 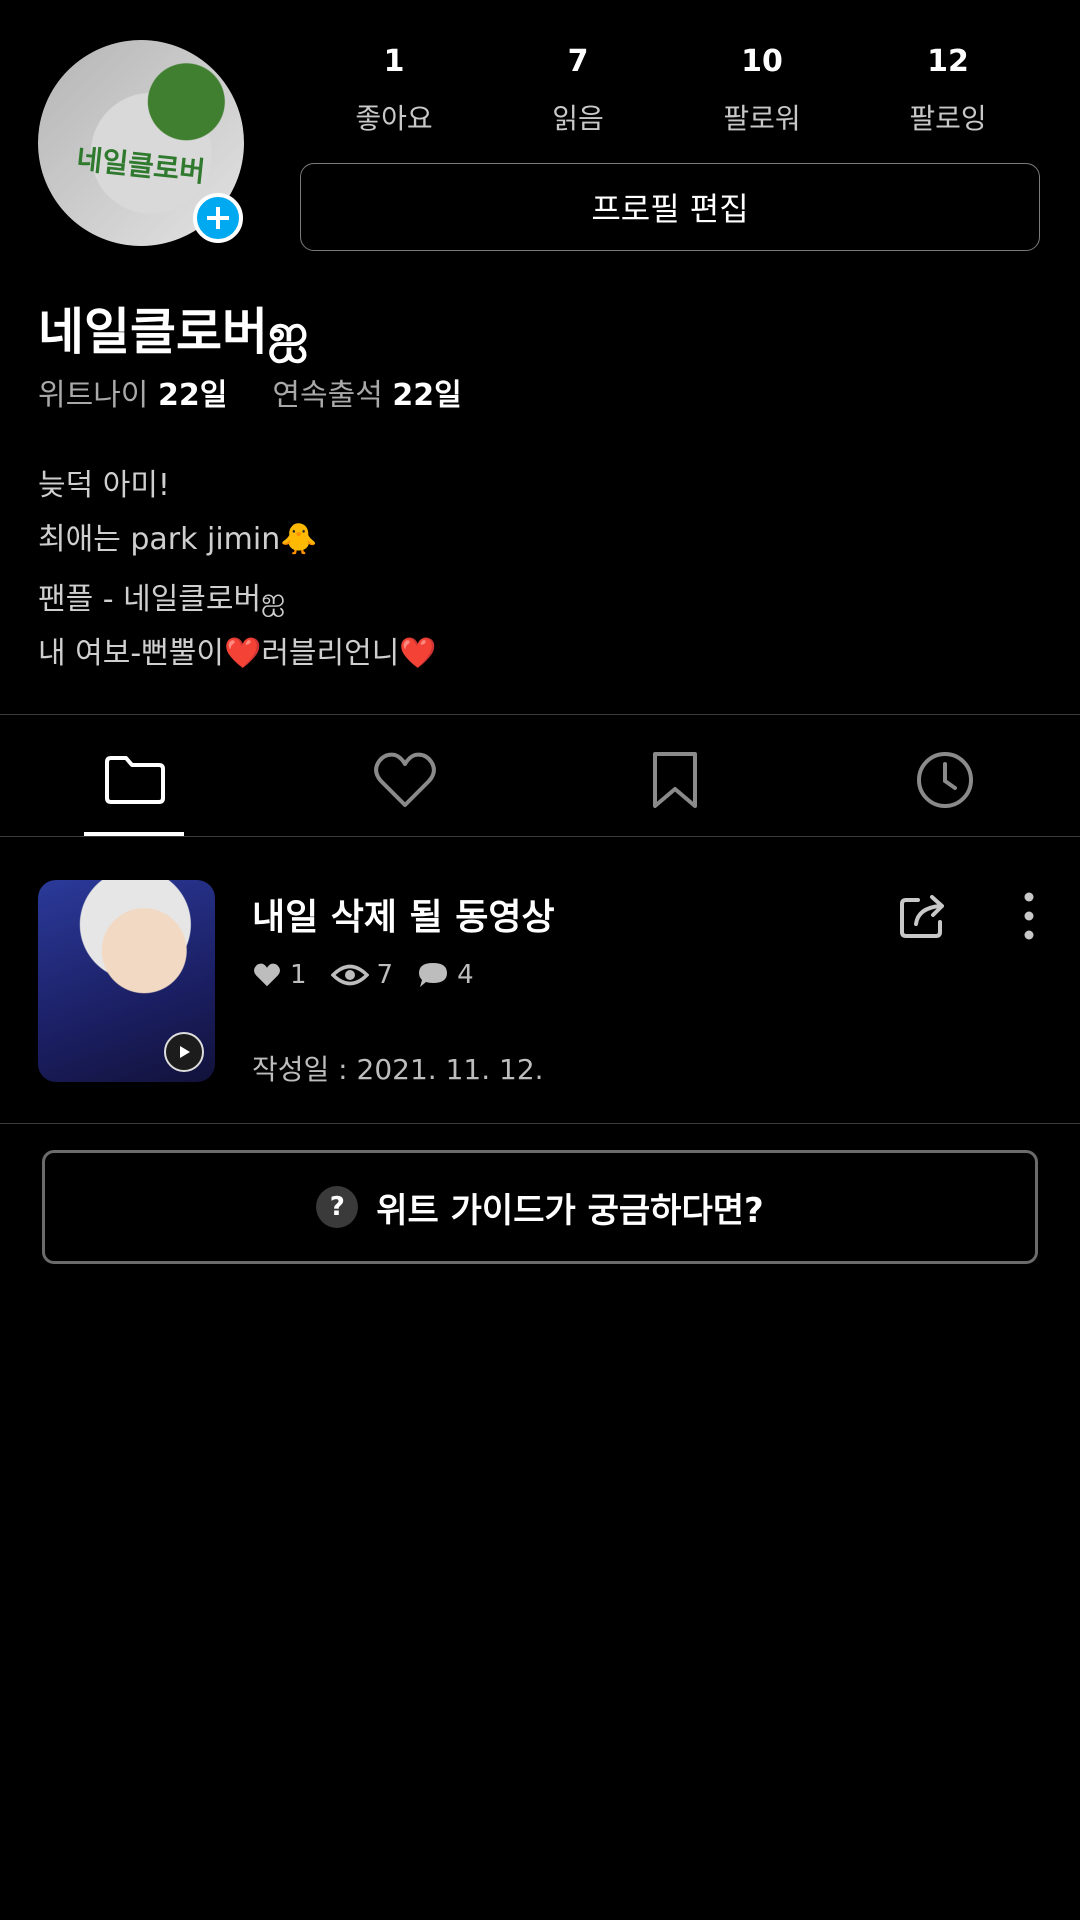 I want to click on guide-label: 위트 가이드가 궁금하다면?, so click(x=570, y=1210).